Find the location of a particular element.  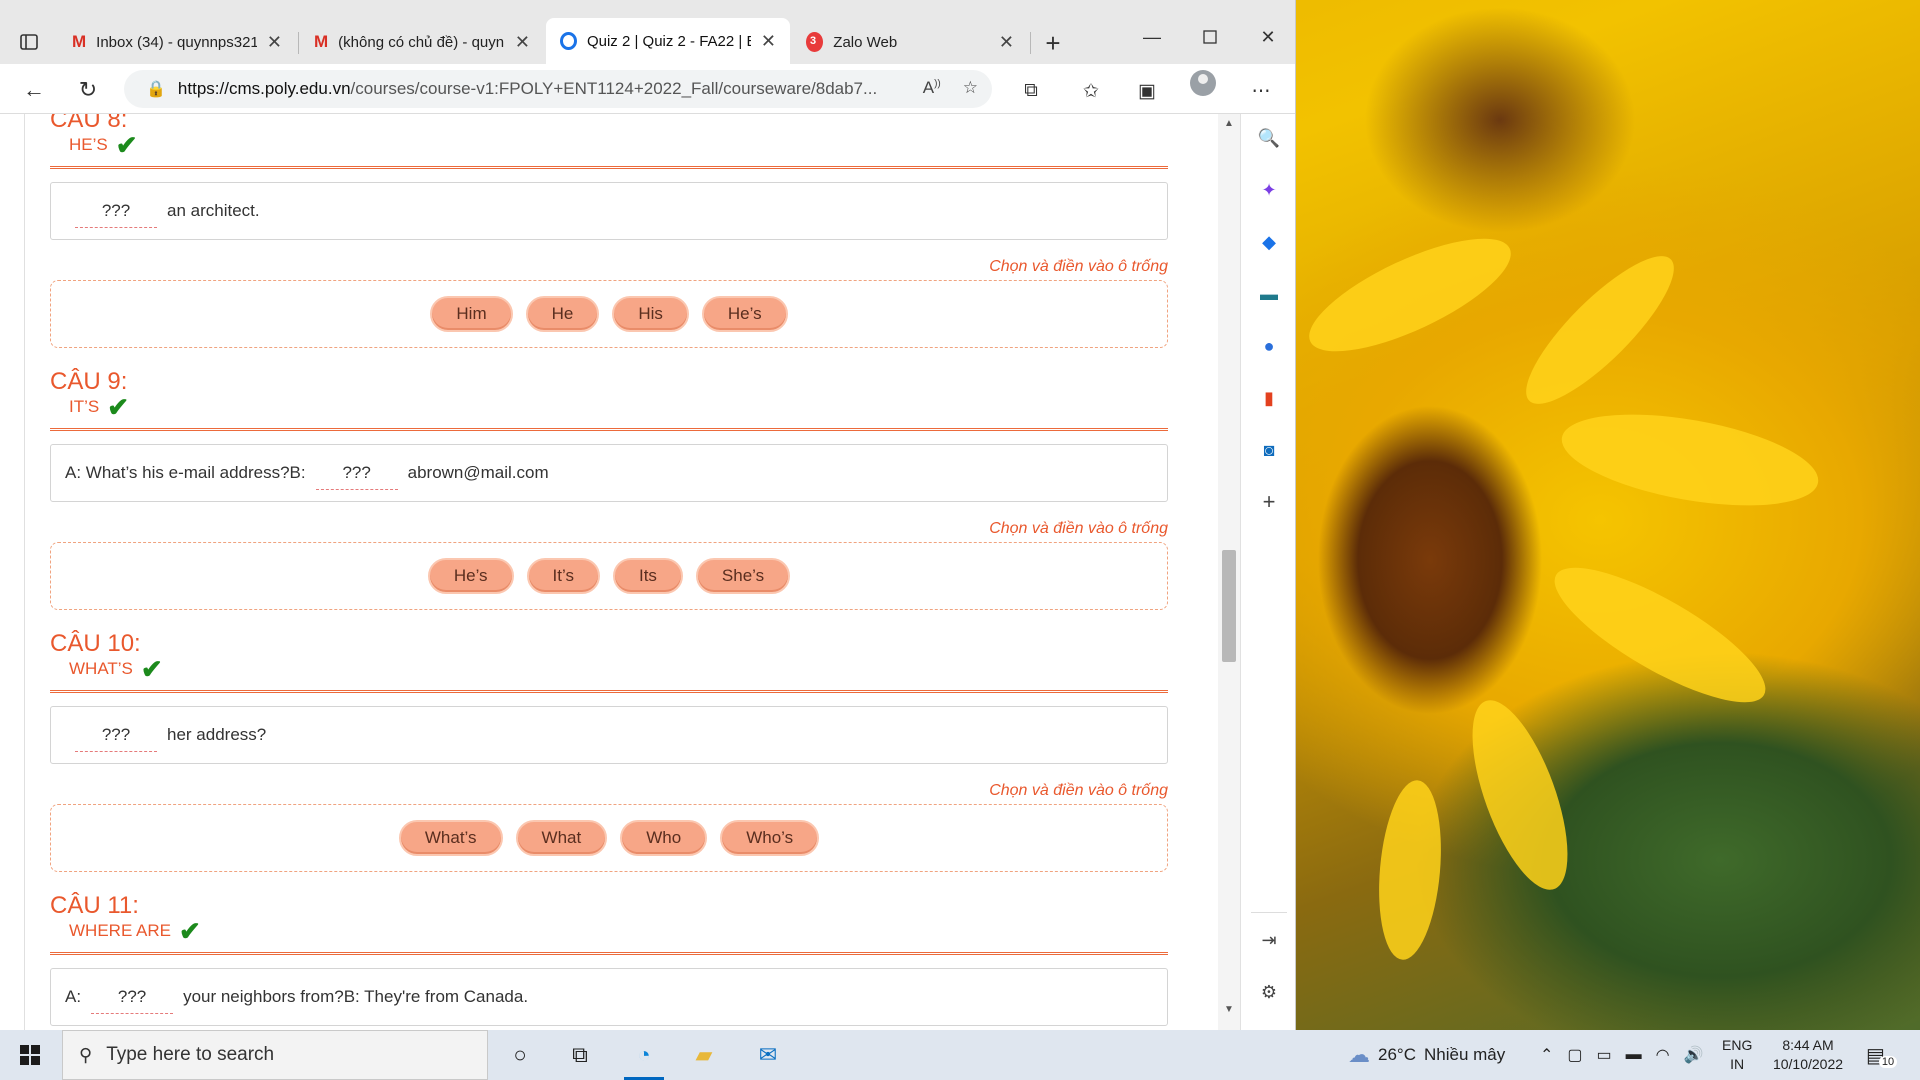

collections-icon: ▣ is located at coordinates (1147, 91).